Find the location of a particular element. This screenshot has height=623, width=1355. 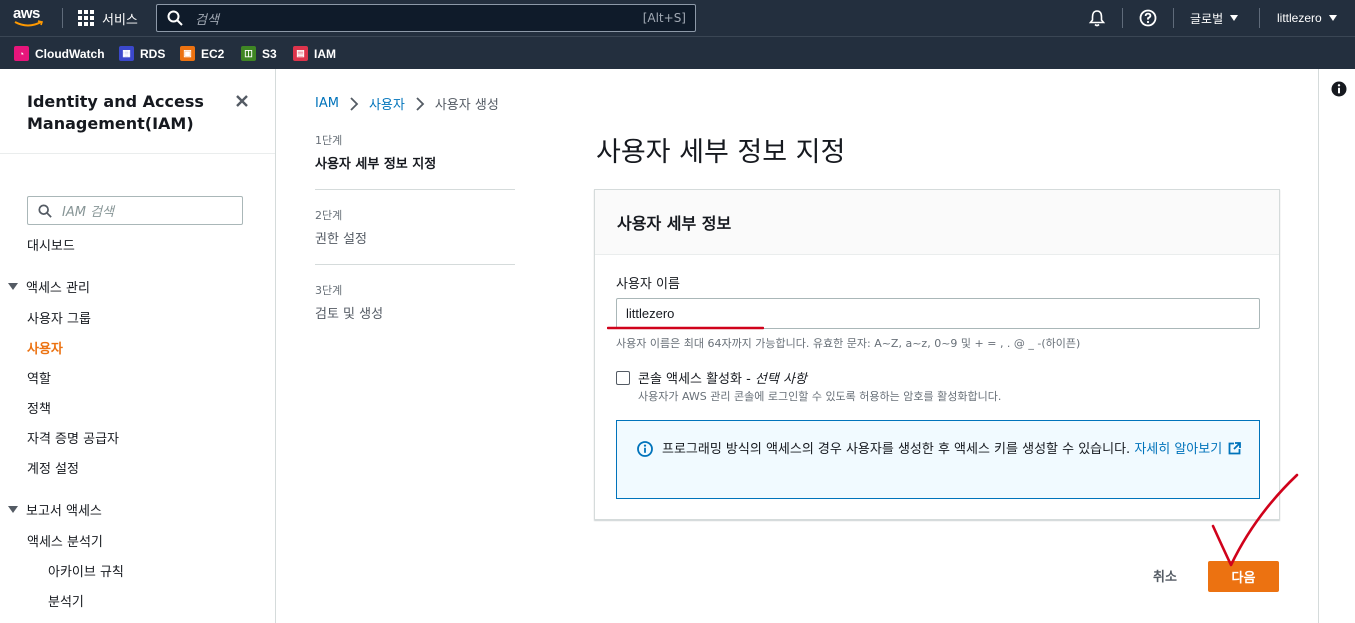

cloudwatch-icon: ◔ is located at coordinates (21, 53).